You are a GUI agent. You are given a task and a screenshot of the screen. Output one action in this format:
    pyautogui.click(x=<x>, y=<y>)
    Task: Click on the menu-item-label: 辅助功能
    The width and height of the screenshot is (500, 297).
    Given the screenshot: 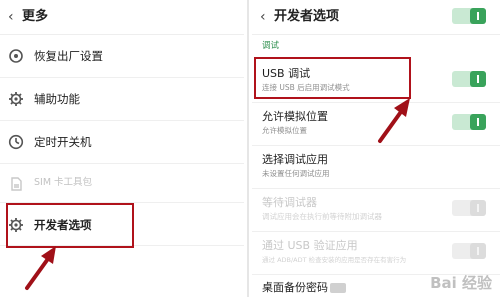 What is the action you would take?
    pyautogui.click(x=57, y=99)
    